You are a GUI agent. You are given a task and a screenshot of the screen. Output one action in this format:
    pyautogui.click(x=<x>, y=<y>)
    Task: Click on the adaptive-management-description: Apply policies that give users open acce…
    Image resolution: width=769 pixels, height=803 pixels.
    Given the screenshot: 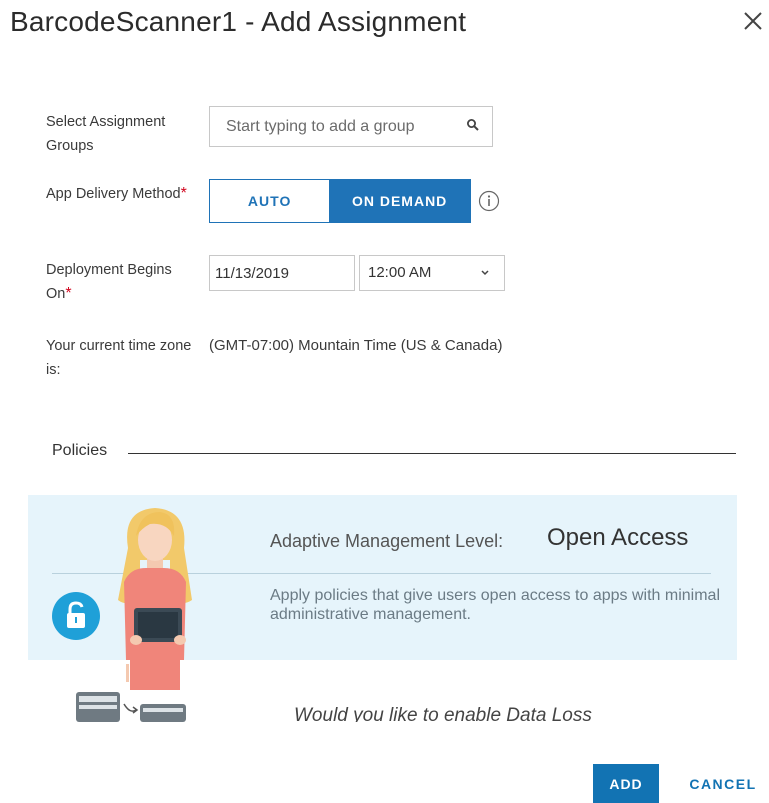 What is the action you would take?
    pyautogui.click(x=495, y=605)
    